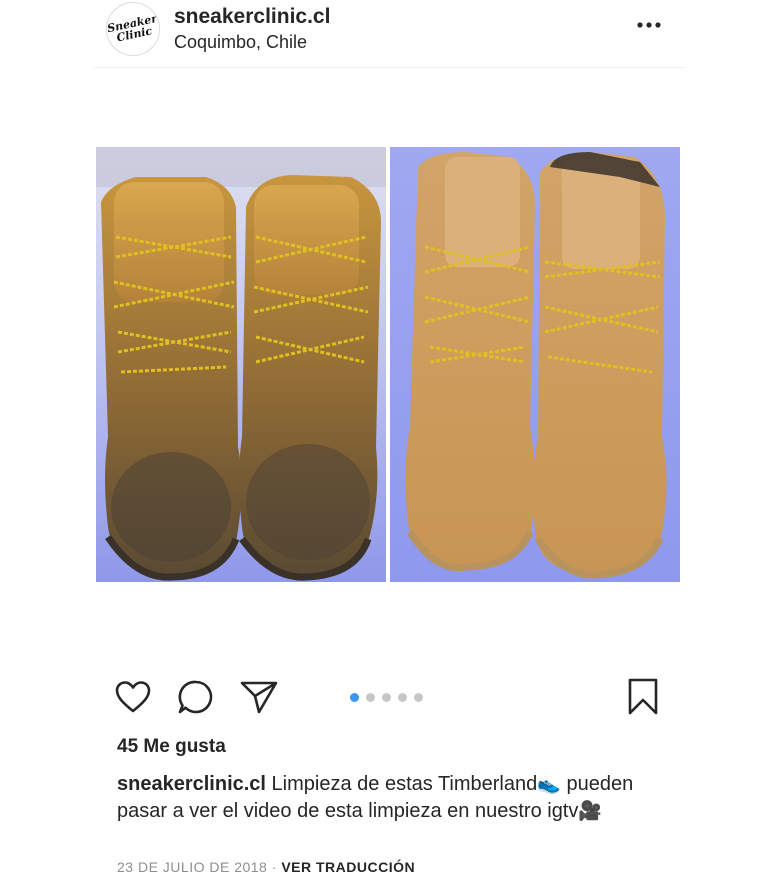  I want to click on avatar: Sneaker Clinic, so click(133, 29).